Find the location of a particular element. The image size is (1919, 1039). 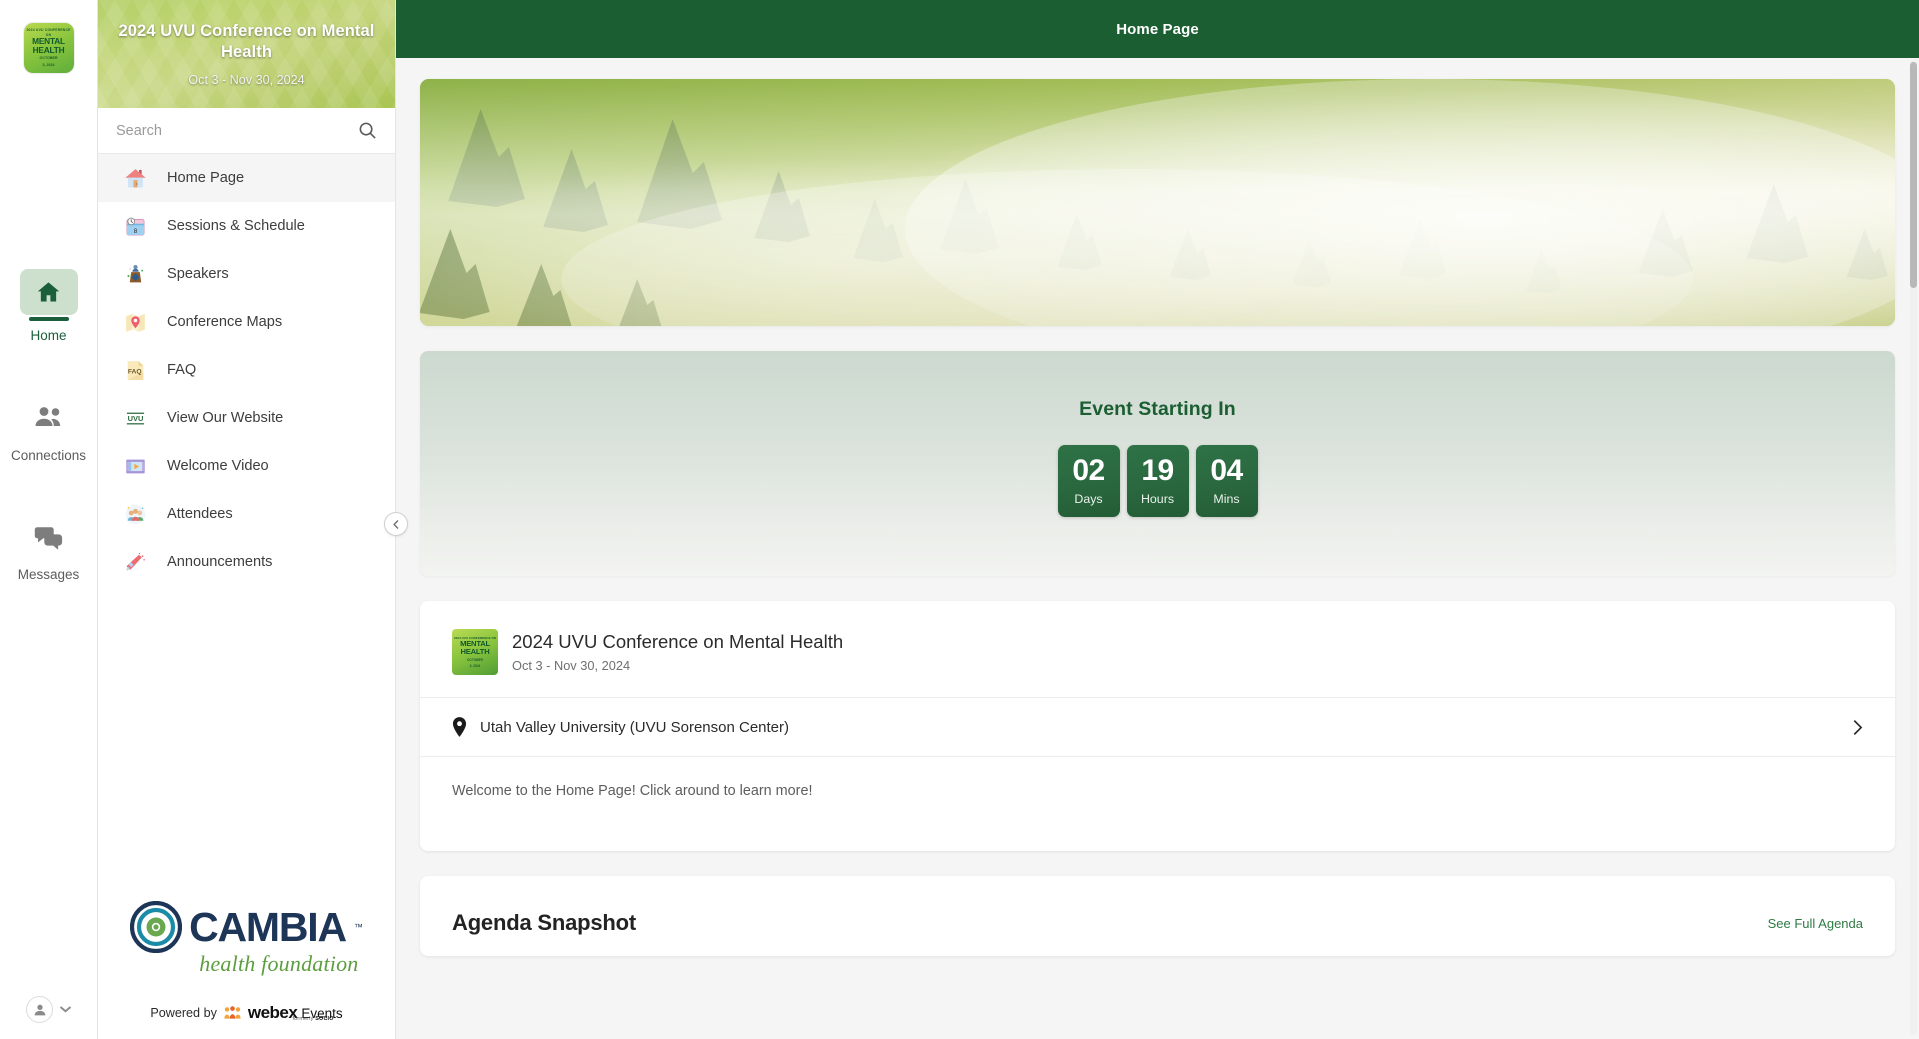

sidebar-item-label: FAQ is located at coordinates (182, 370).